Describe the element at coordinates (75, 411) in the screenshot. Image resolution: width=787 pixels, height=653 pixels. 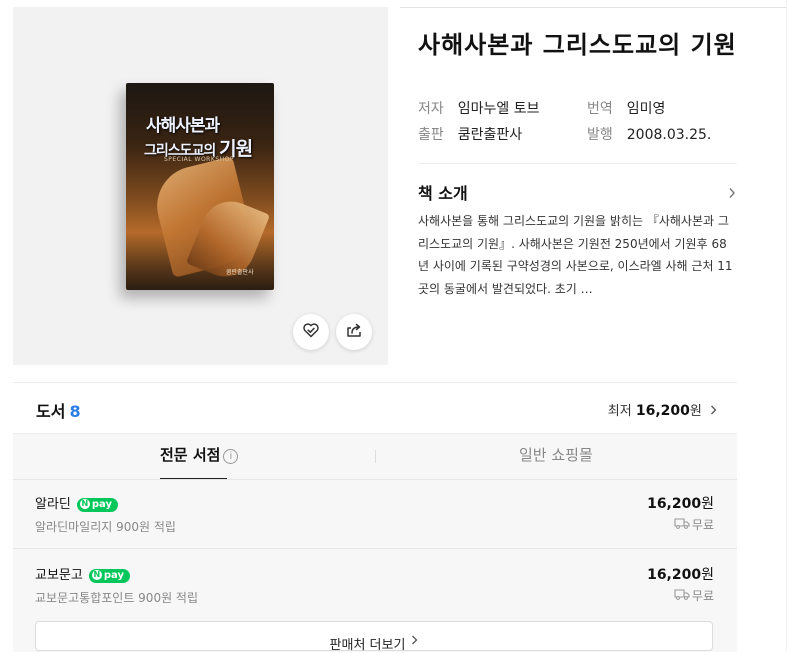
I see `section-count: 8` at that location.